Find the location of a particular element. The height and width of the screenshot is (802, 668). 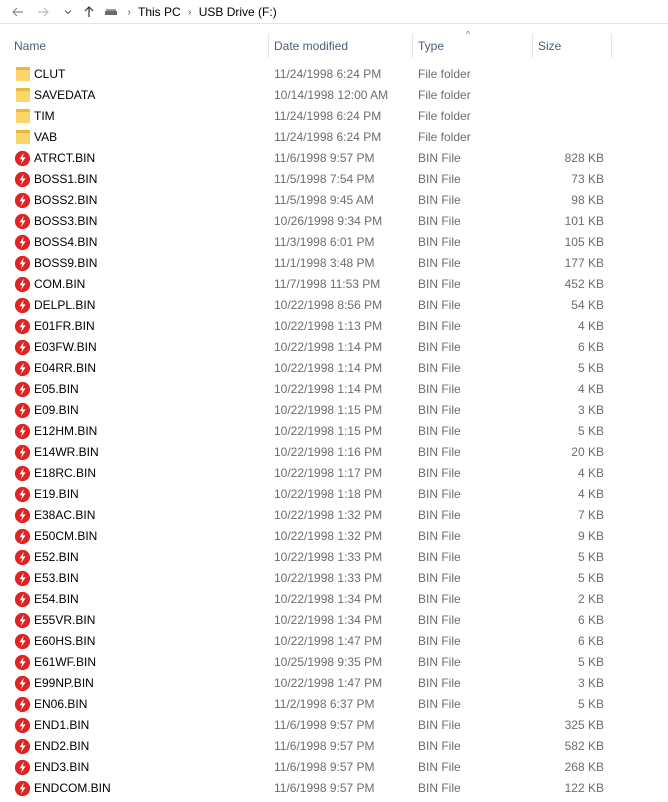

file-row: E61WF.BIN 10/25/1998 9:35 PM BIN File 5 KB is located at coordinates (334, 662).